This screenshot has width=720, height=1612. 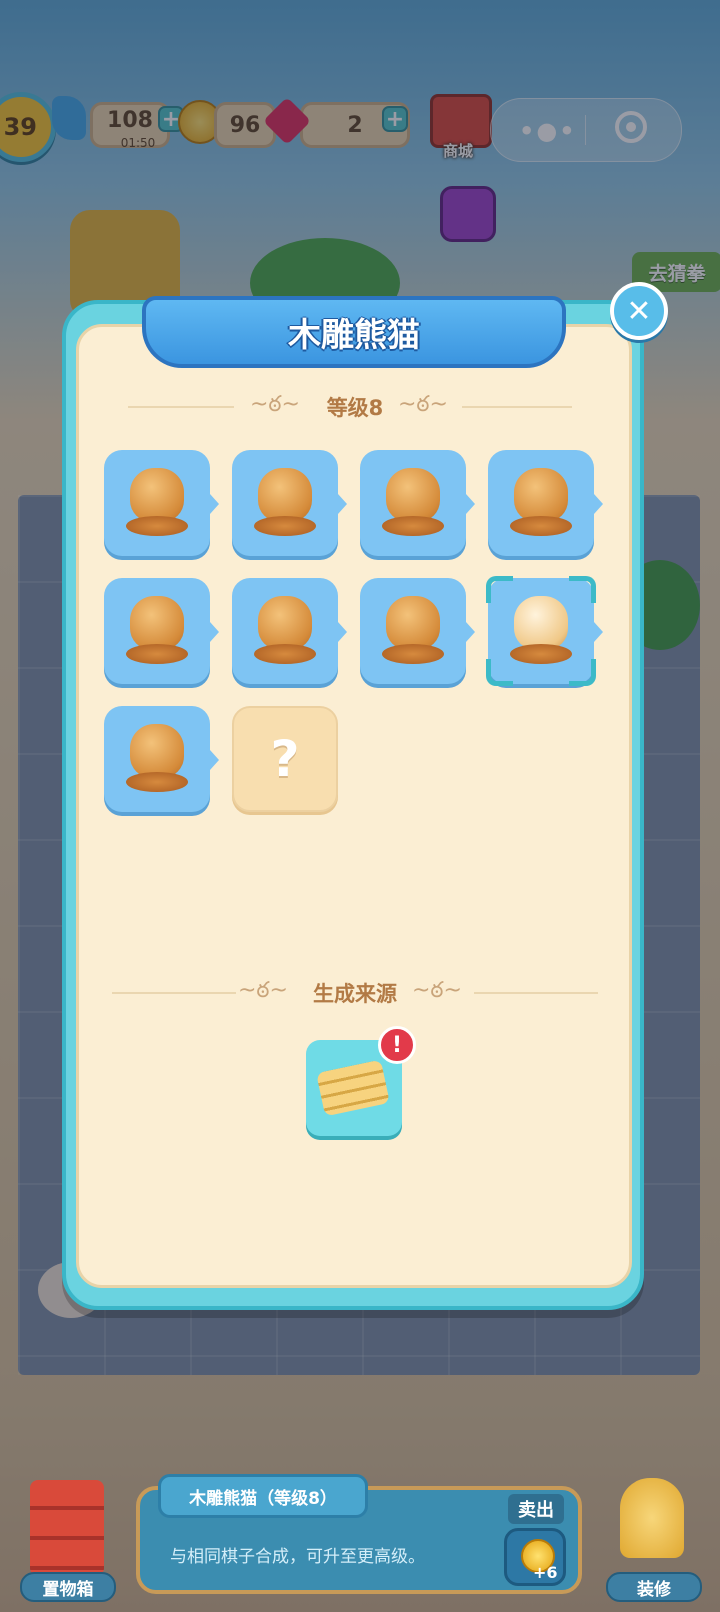 What do you see at coordinates (652, 1518) in the screenshot?
I see `decorate-icon` at bounding box center [652, 1518].